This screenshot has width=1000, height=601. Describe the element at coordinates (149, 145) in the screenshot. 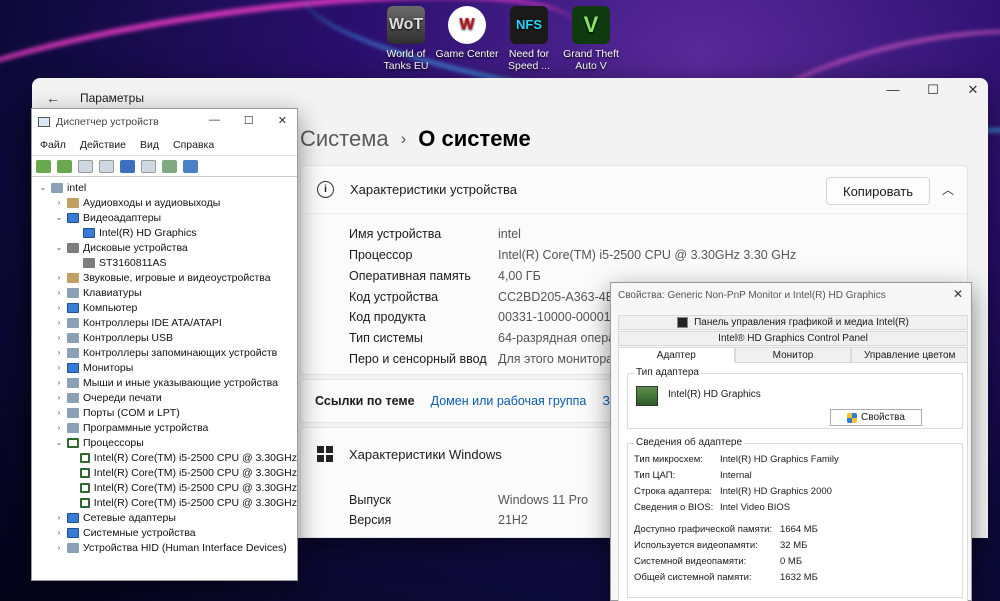

I see `menu-view: Вид` at that location.